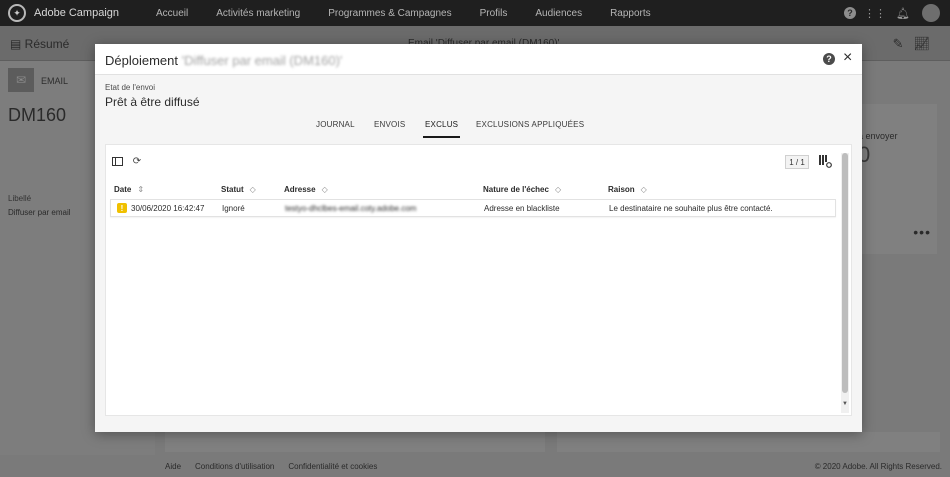  I want to click on column-header-nature: Nature de l'échec ◇, so click(522, 189).